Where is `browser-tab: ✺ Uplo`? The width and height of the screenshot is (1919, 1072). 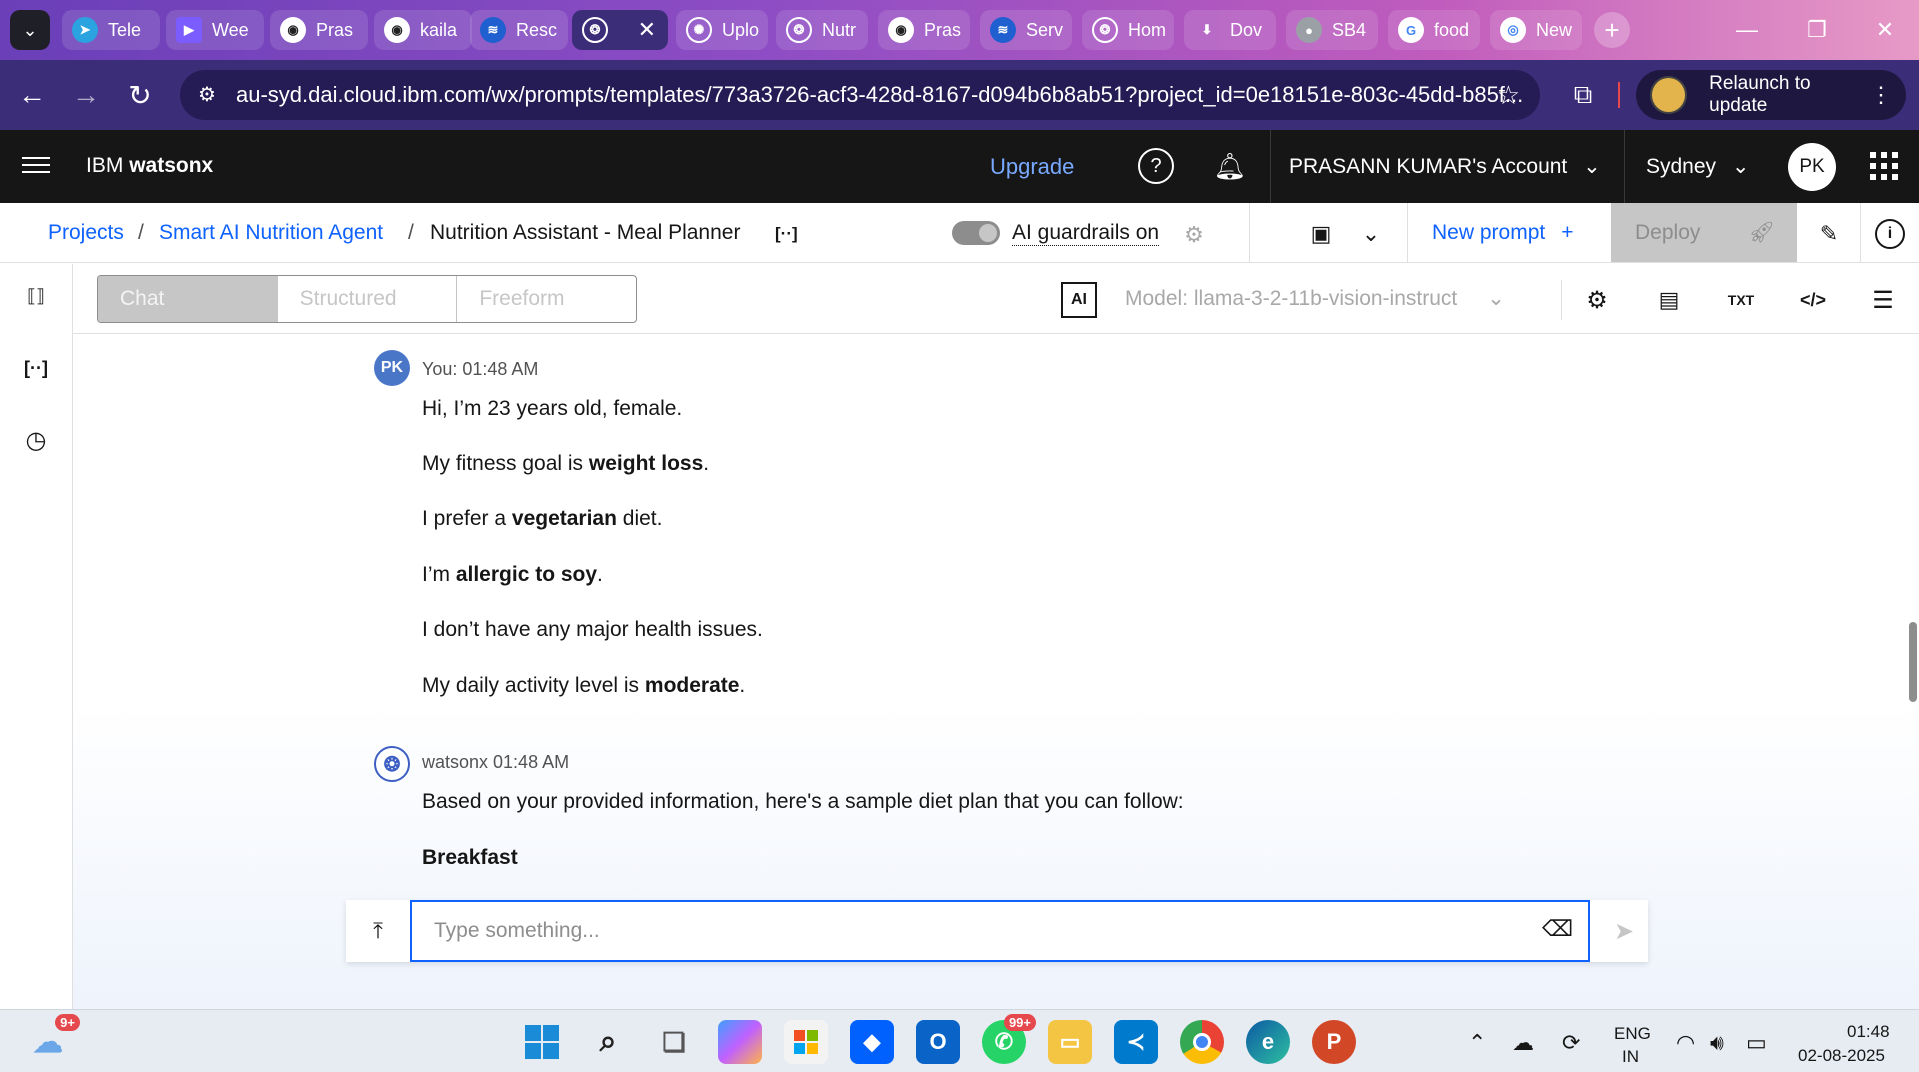 browser-tab: ✺ Uplo is located at coordinates (722, 30).